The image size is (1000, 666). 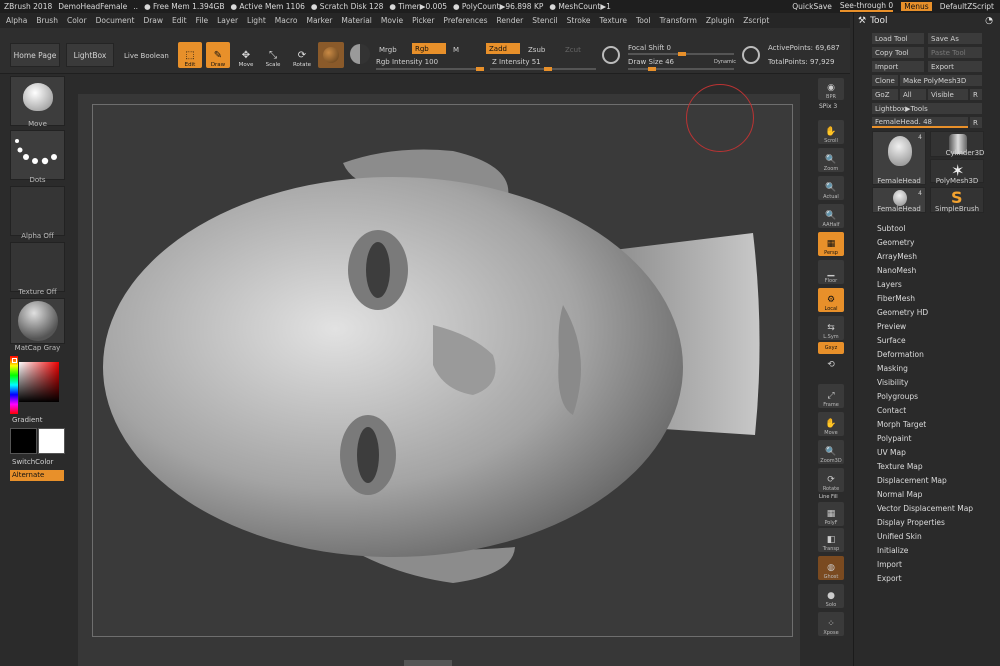 I want to click on bottom-shelf-handle, so click(x=428, y=663).